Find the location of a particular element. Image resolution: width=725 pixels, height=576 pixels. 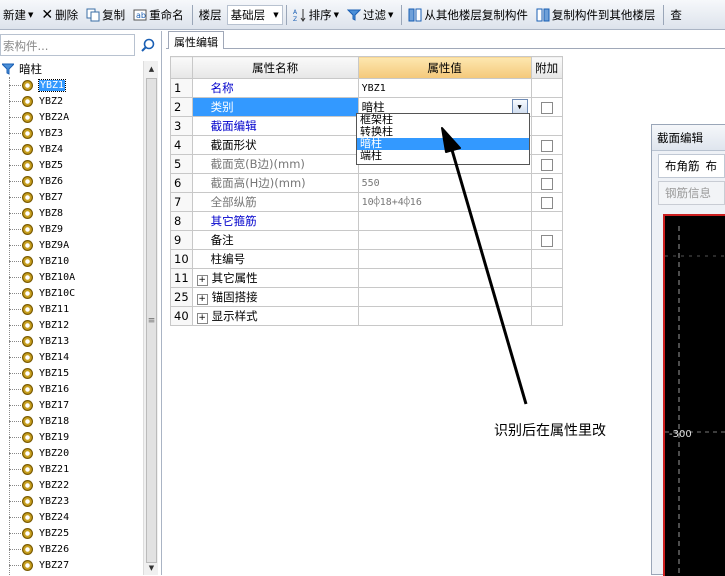

tree-item: YBZ21 is located at coordinates (37, 469).